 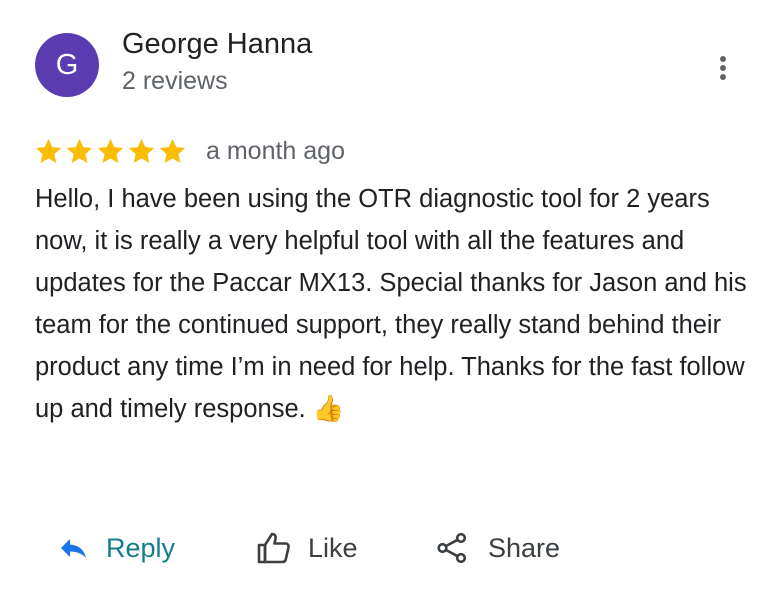 What do you see at coordinates (452, 548) in the screenshot?
I see `share-icon` at bounding box center [452, 548].